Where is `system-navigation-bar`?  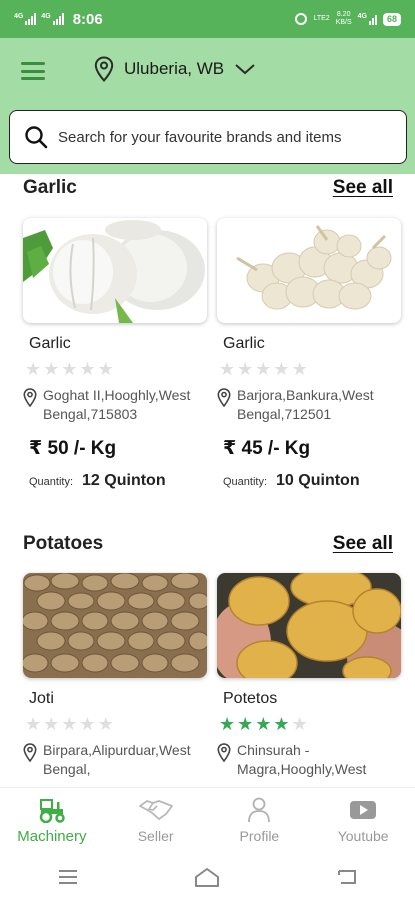 system-navigation-bar is located at coordinates (207, 876).